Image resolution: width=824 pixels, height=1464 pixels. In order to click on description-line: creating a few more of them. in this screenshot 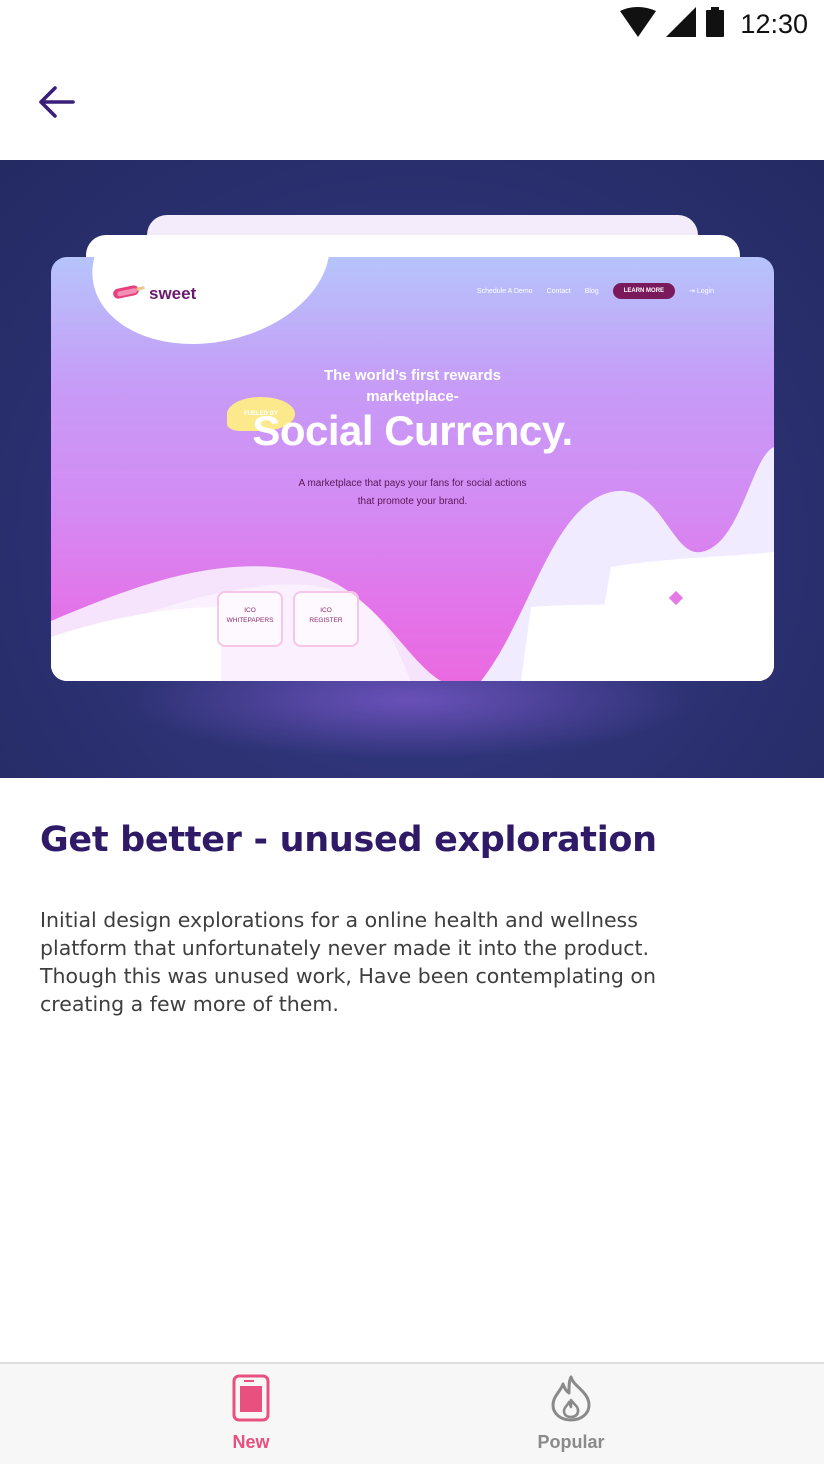, I will do `click(189, 1004)`.